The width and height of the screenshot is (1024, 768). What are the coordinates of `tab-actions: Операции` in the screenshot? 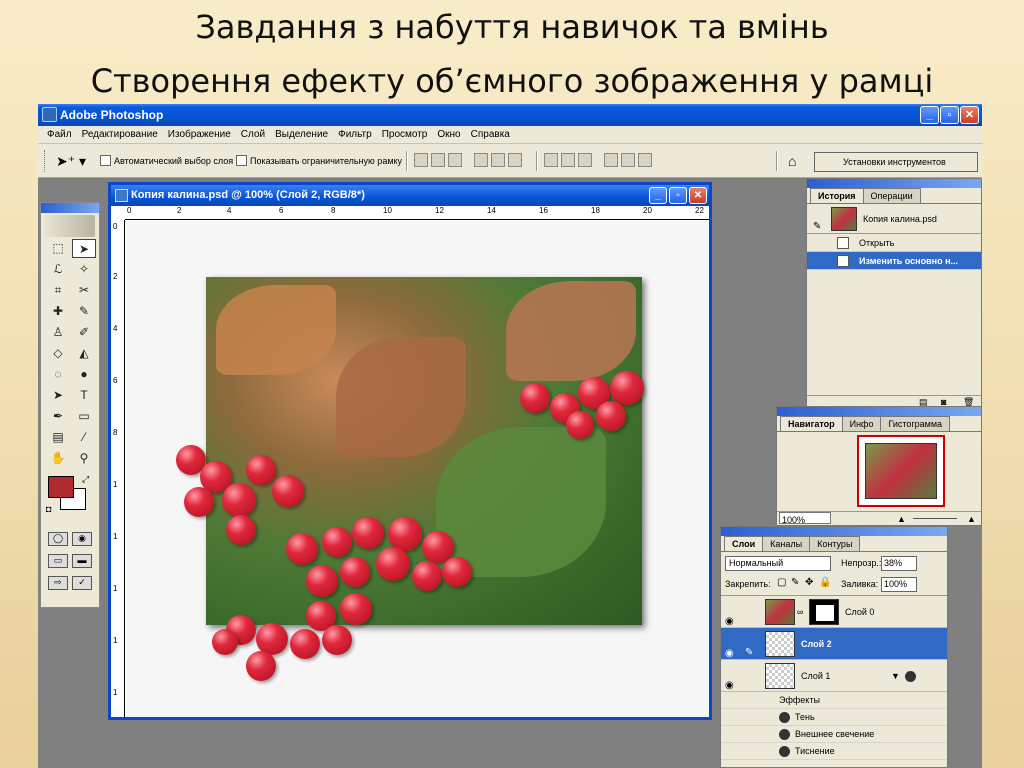 It's located at (891, 195).